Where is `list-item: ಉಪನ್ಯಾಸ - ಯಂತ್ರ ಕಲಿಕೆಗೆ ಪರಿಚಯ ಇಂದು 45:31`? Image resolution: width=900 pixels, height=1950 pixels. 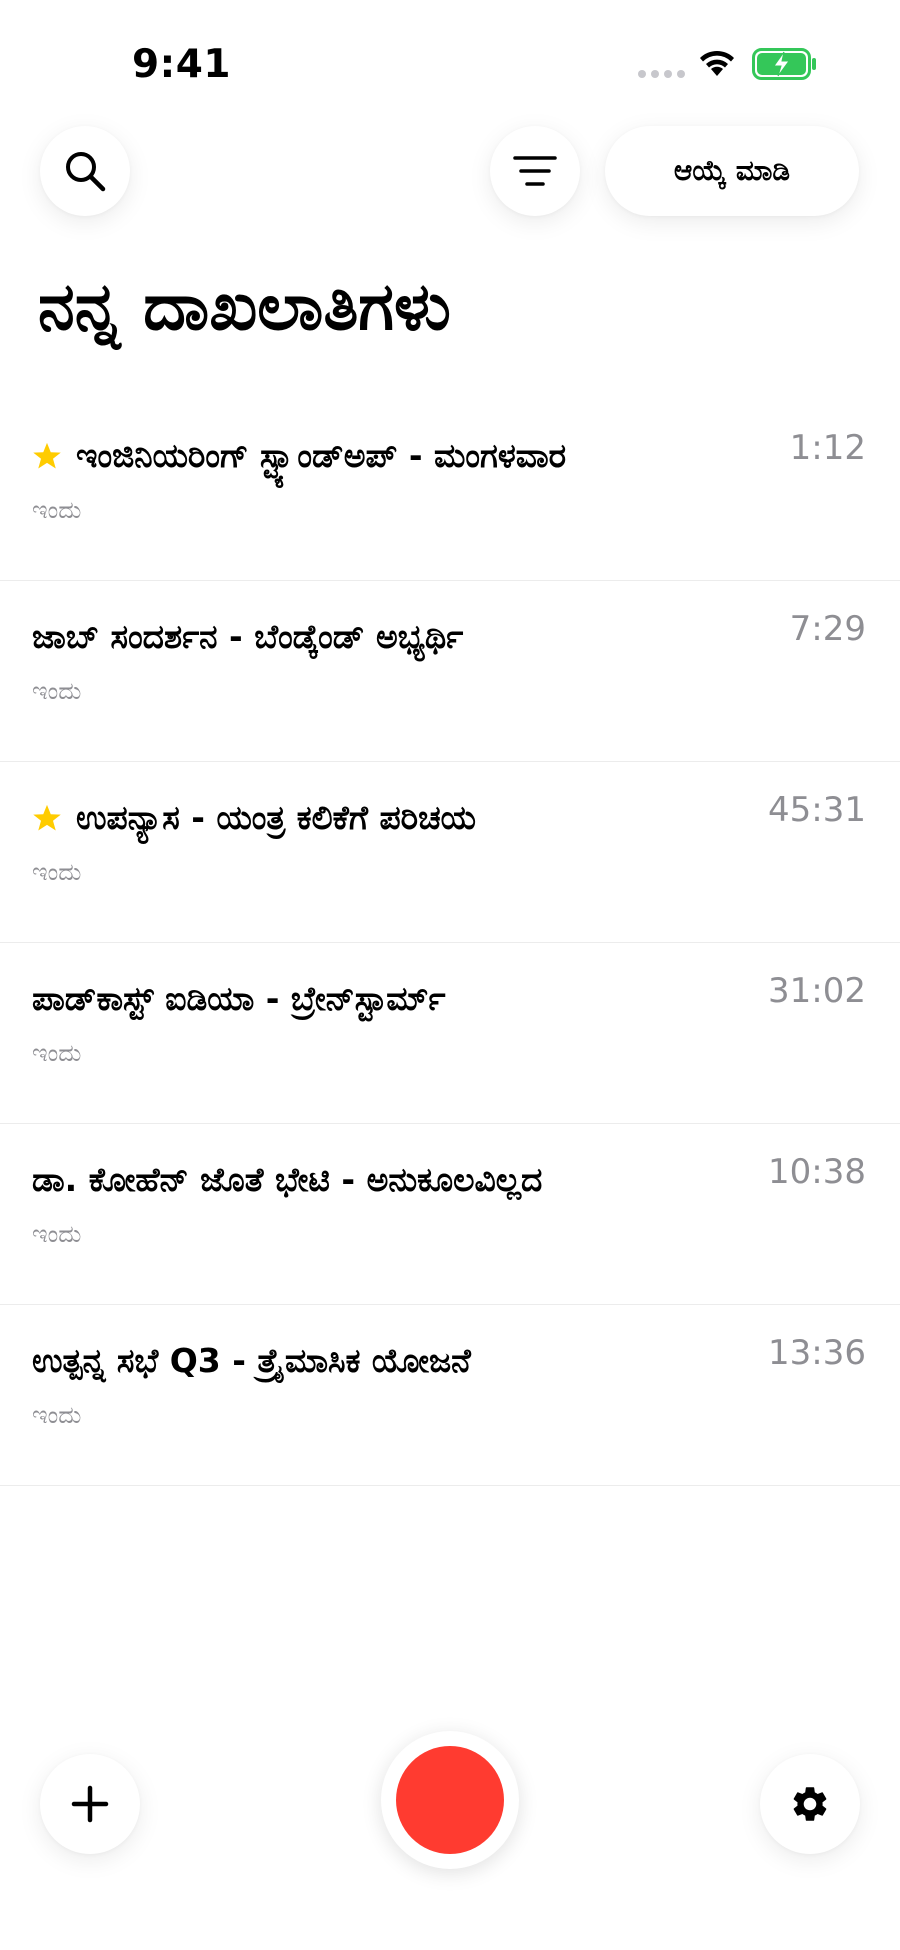 list-item: ಉಪನ್ಯಾಸ - ಯಂತ್ರ ಕಲಿಕೆಗೆ ಪರಿಚಯ ಇಂದು 45:31 is located at coordinates (450, 852).